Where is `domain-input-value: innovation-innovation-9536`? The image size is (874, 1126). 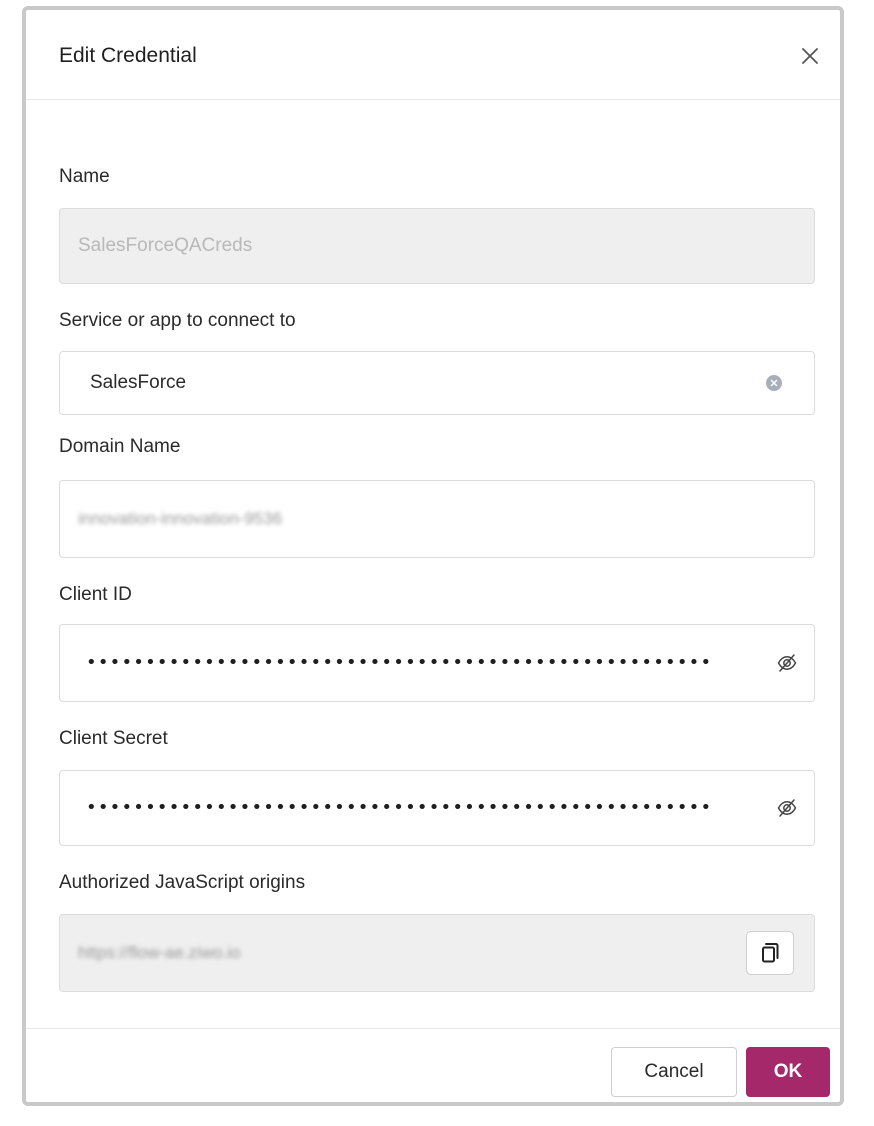
domain-input-value: innovation-innovation-9536 is located at coordinates (180, 518).